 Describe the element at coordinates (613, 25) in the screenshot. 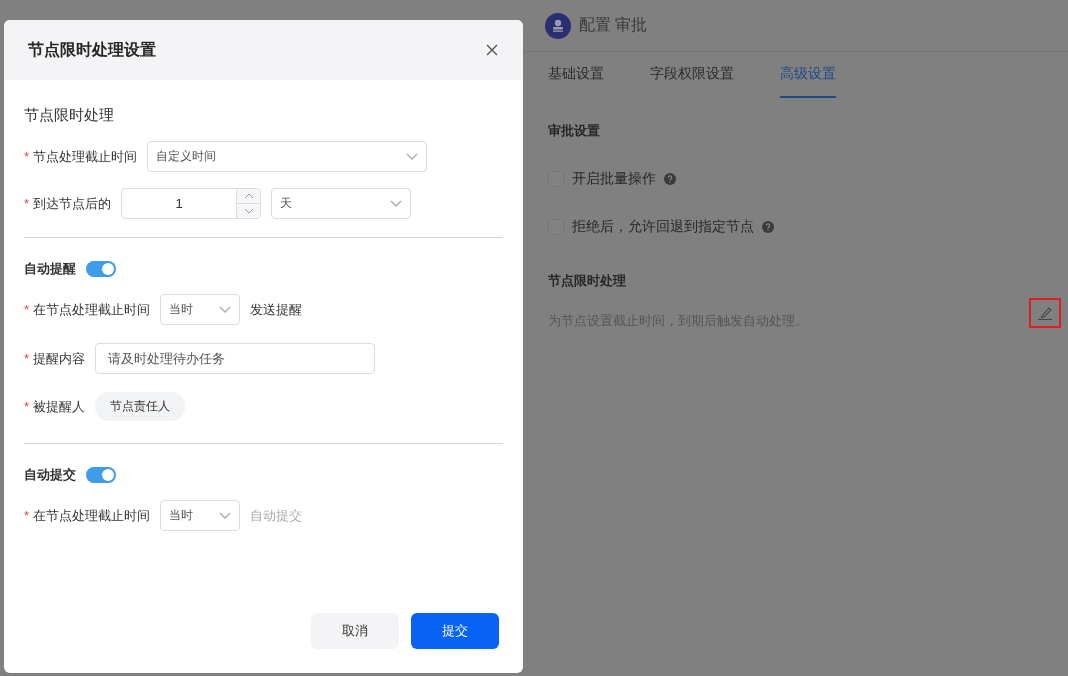

I see `page-title: 配置 审批` at that location.